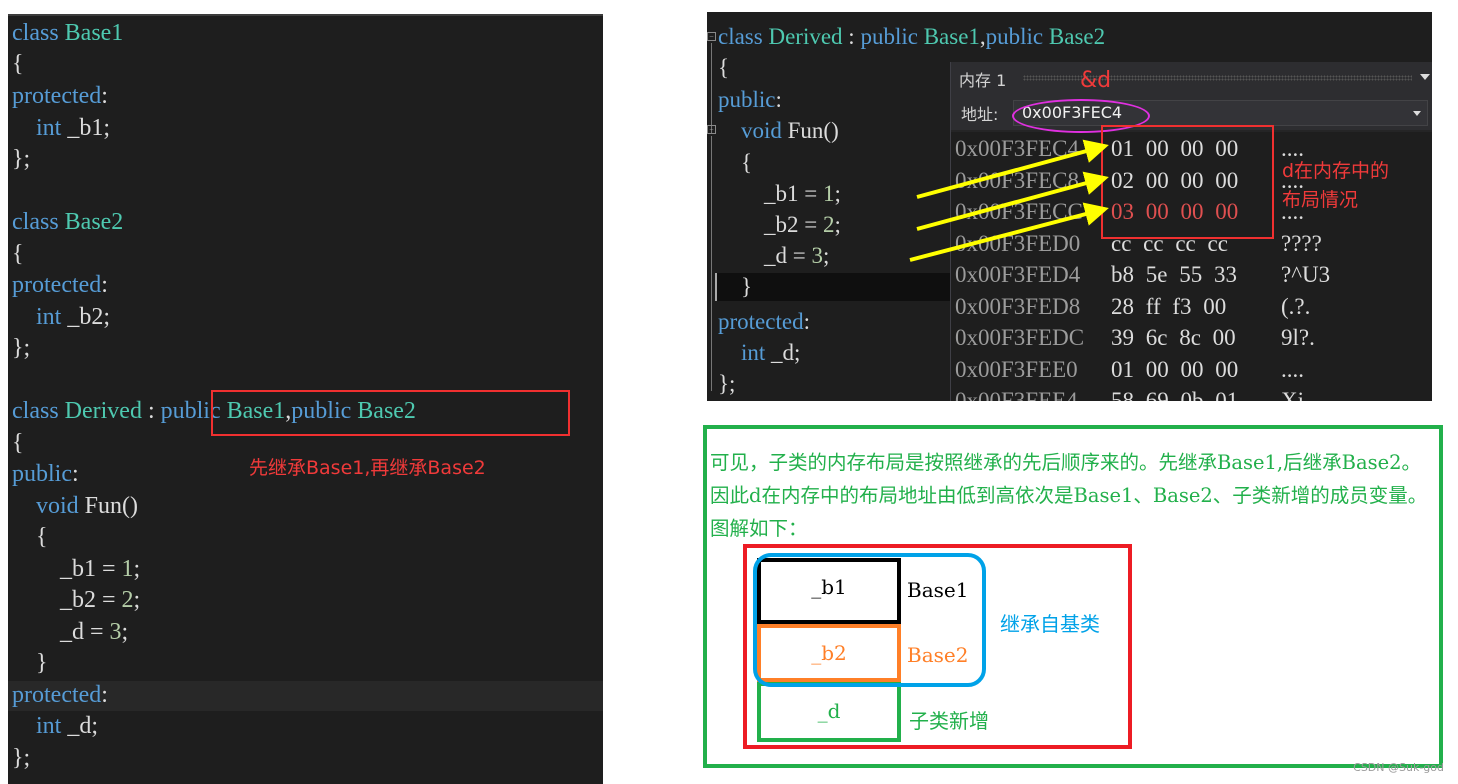 The width and height of the screenshot is (1458, 784). I want to click on number-literal: 1, so click(127, 569).